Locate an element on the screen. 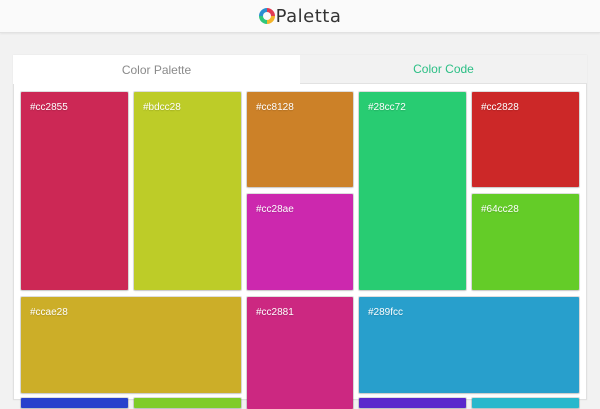  swatch-hex-label: #cc2828 is located at coordinates (500, 107).